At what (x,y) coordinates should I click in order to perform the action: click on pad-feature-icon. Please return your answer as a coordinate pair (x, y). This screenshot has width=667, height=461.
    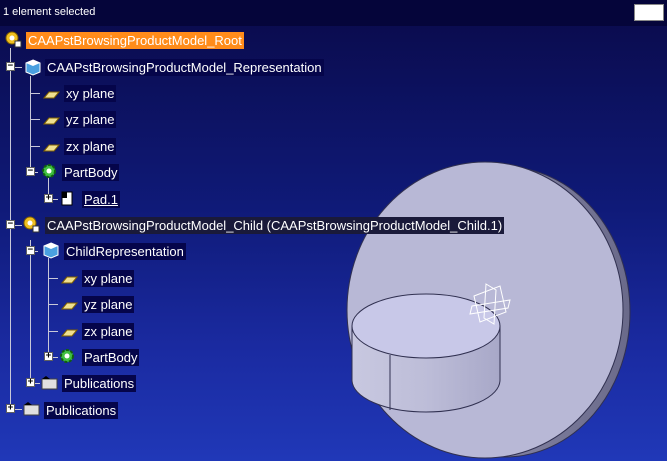
    Looking at the image, I should click on (67, 198).